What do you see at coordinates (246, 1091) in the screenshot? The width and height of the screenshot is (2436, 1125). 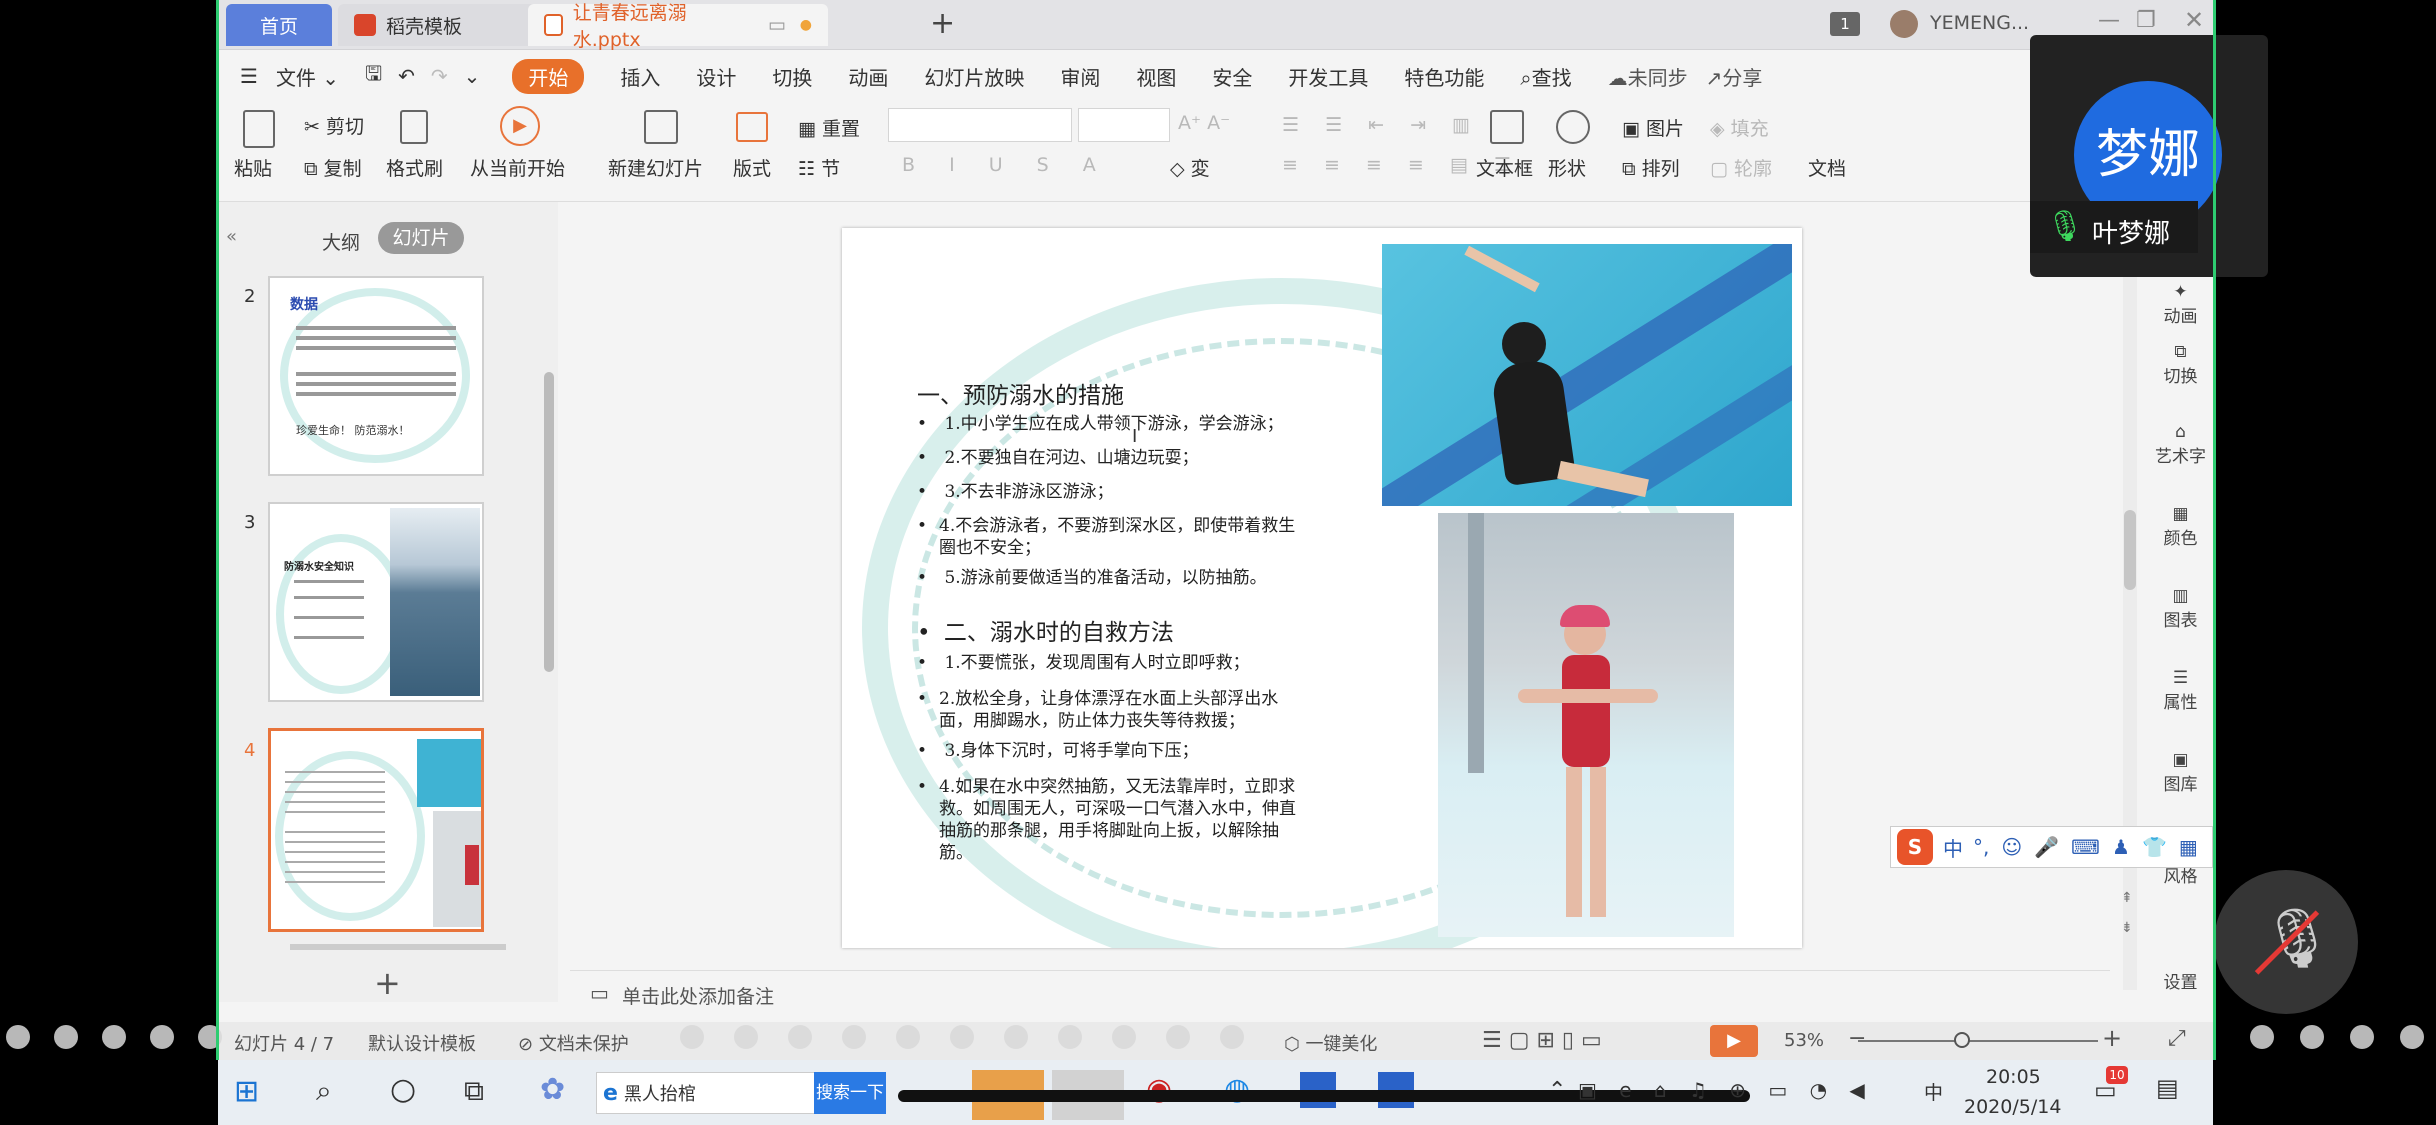 I see `windows-start-icon: ⊞` at bounding box center [246, 1091].